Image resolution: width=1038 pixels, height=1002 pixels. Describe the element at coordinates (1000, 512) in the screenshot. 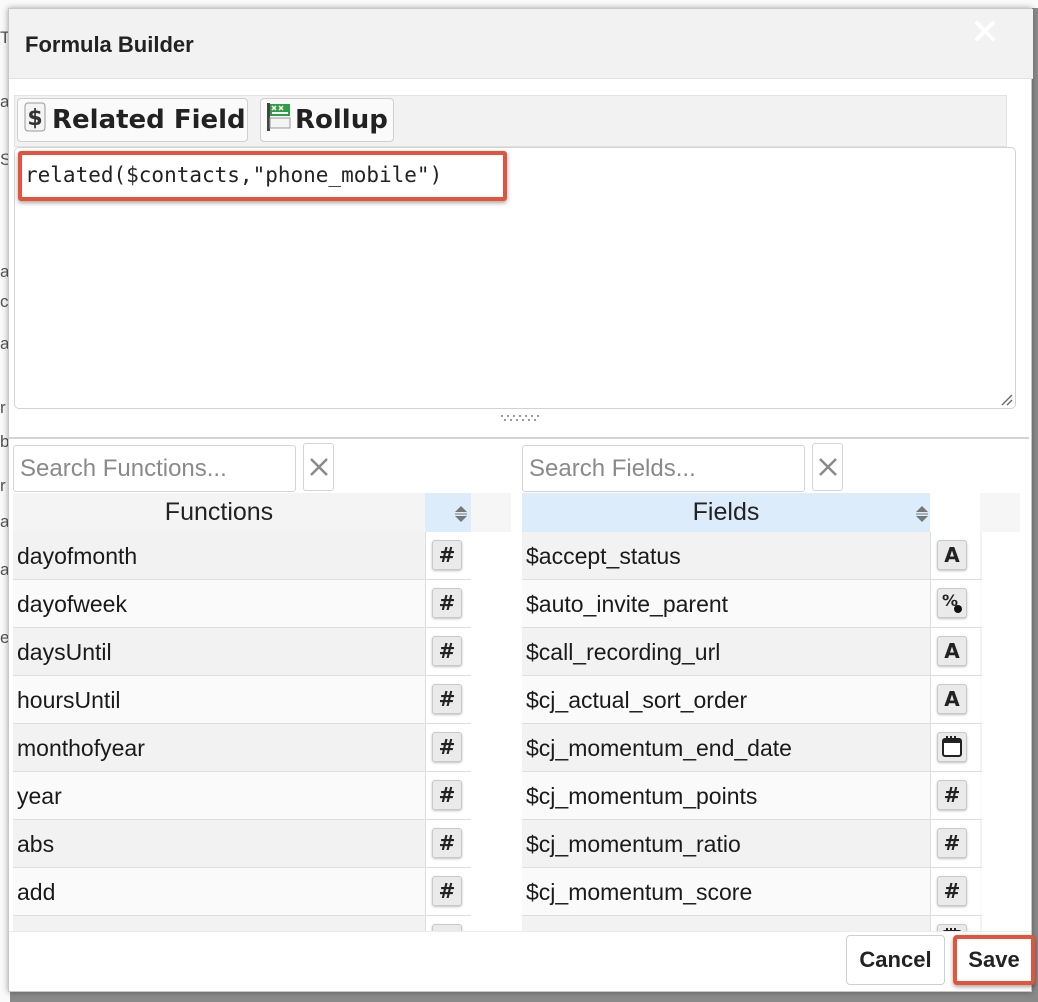

I see `fields-scroll-gutter` at that location.